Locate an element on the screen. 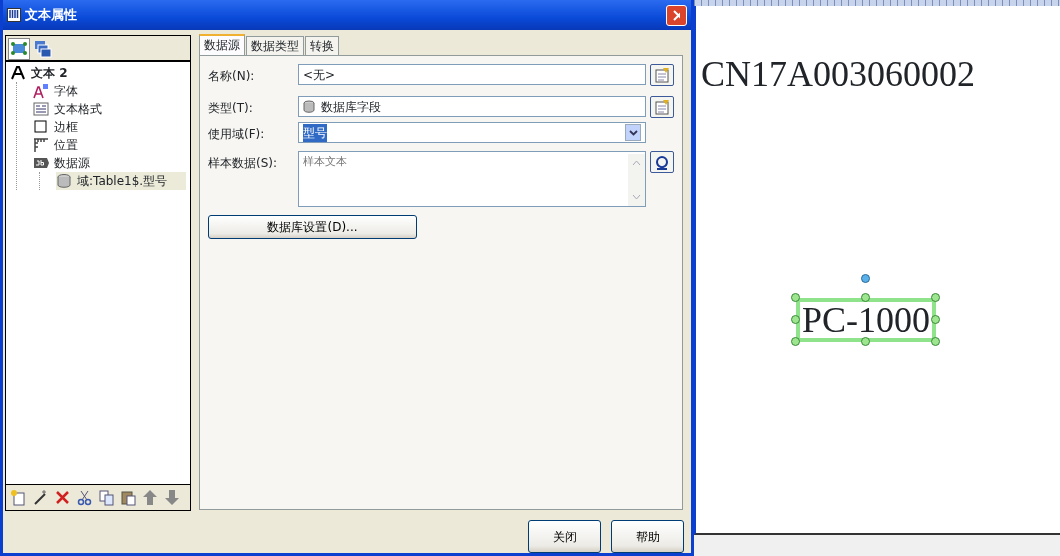  magic-wand-icon is located at coordinates (40, 498).